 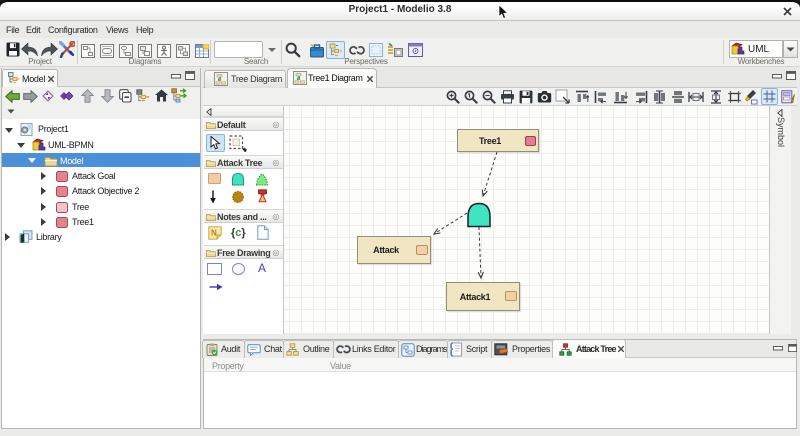 I want to click on svg-text: N, so click(x=214, y=233).